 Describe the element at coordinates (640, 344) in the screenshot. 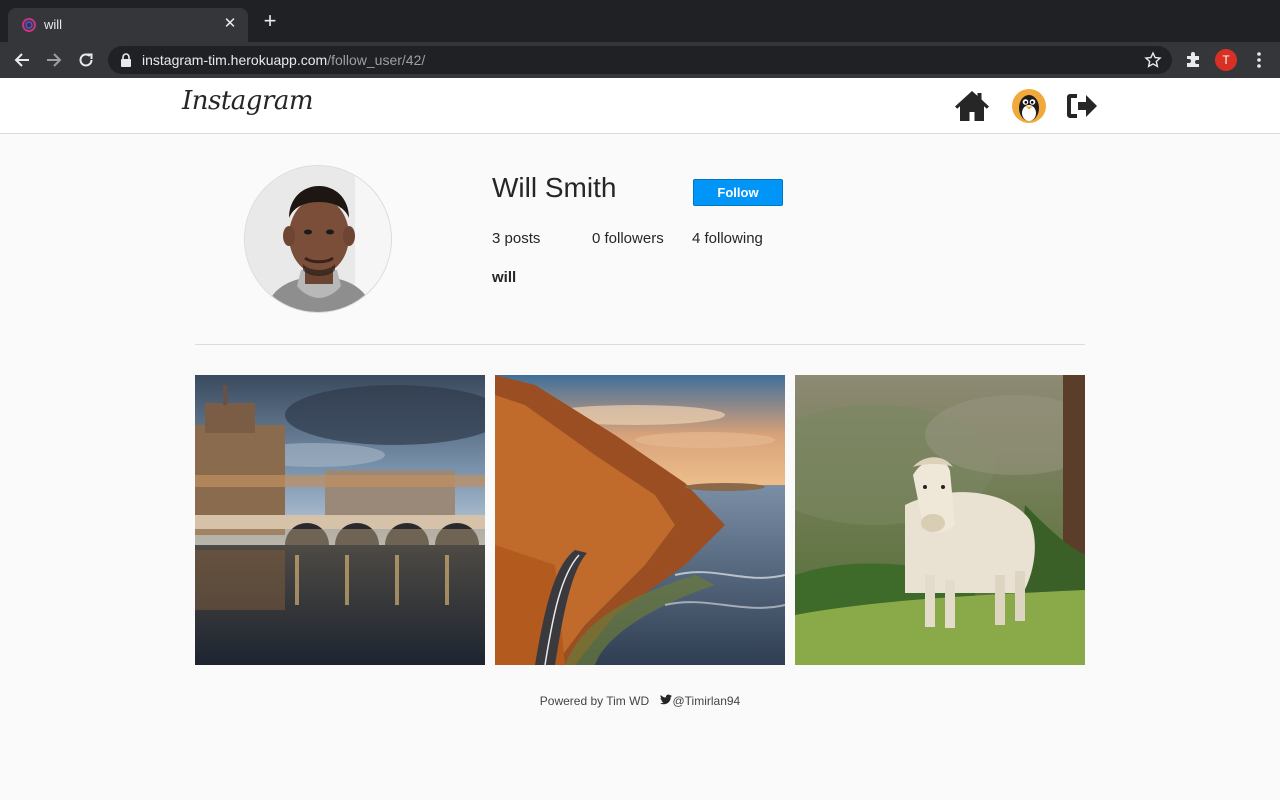

I see `profile-divider` at that location.